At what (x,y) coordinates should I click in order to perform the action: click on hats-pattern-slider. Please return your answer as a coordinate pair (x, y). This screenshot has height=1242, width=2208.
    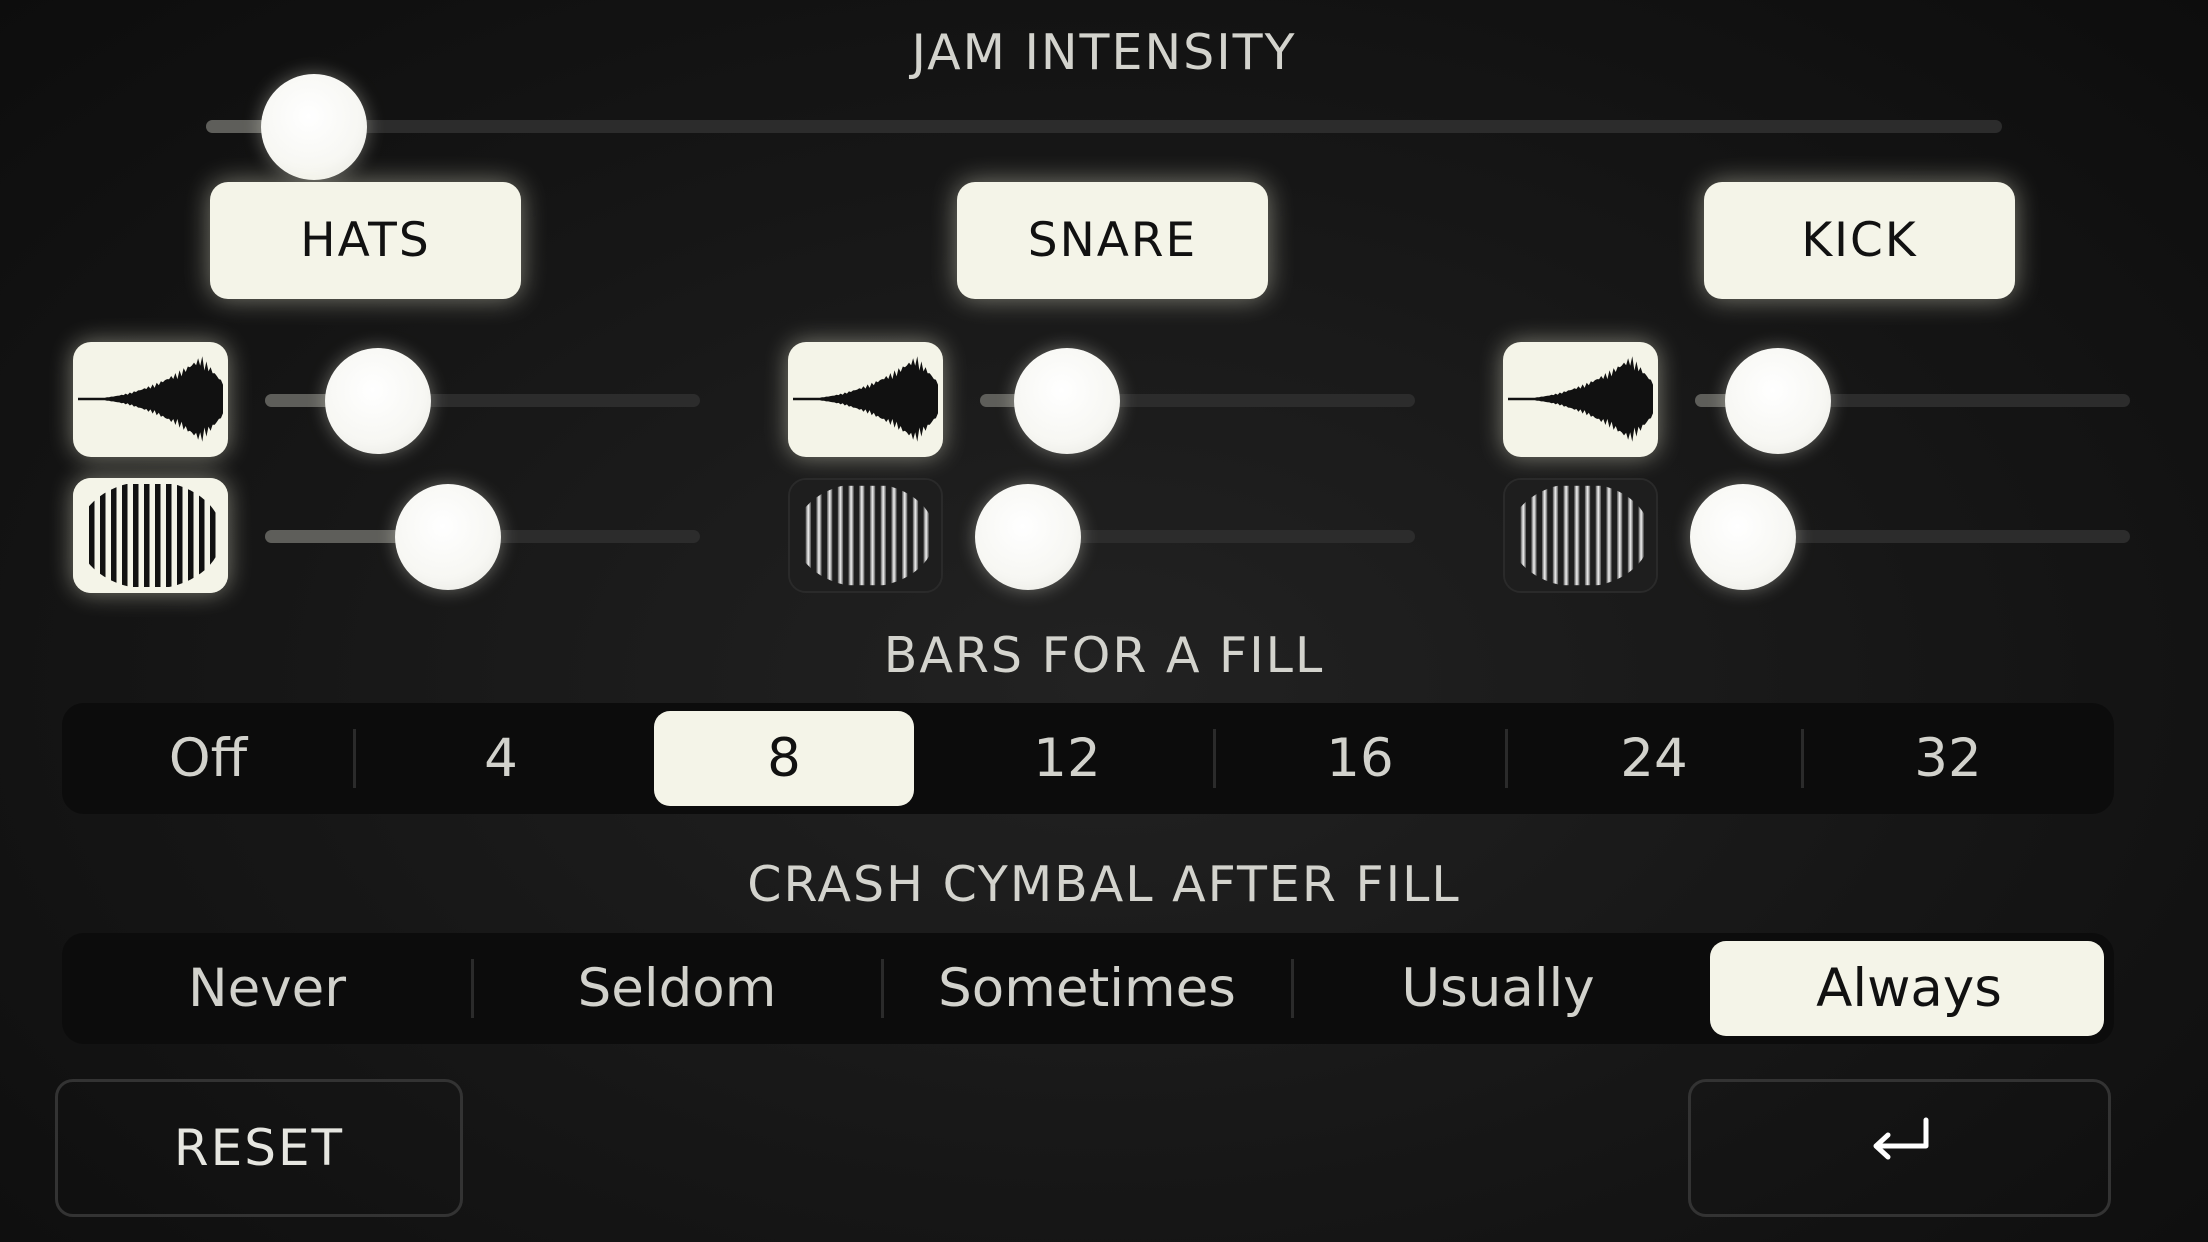
    Looking at the image, I should click on (482, 537).